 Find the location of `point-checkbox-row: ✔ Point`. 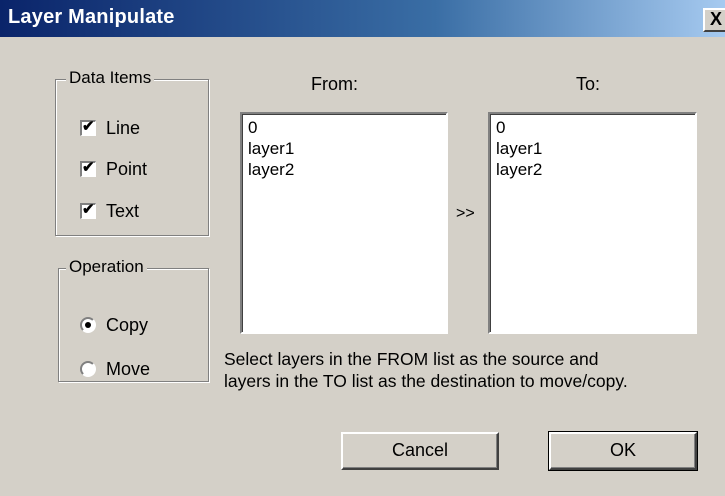

point-checkbox-row: ✔ Point is located at coordinates (113, 169).